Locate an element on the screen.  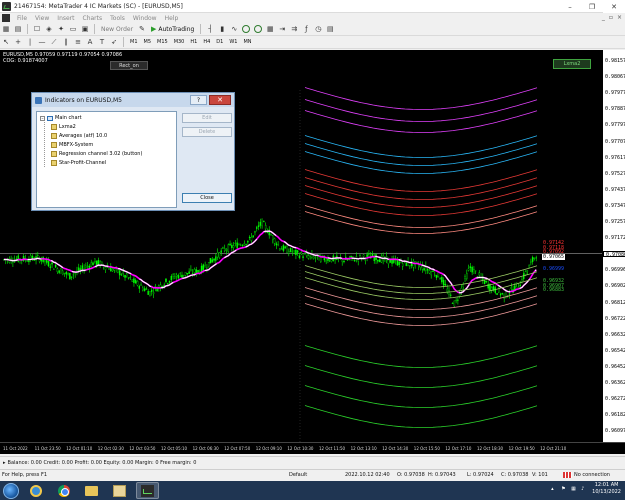
zoom-in-icon is located at coordinates (246, 29).